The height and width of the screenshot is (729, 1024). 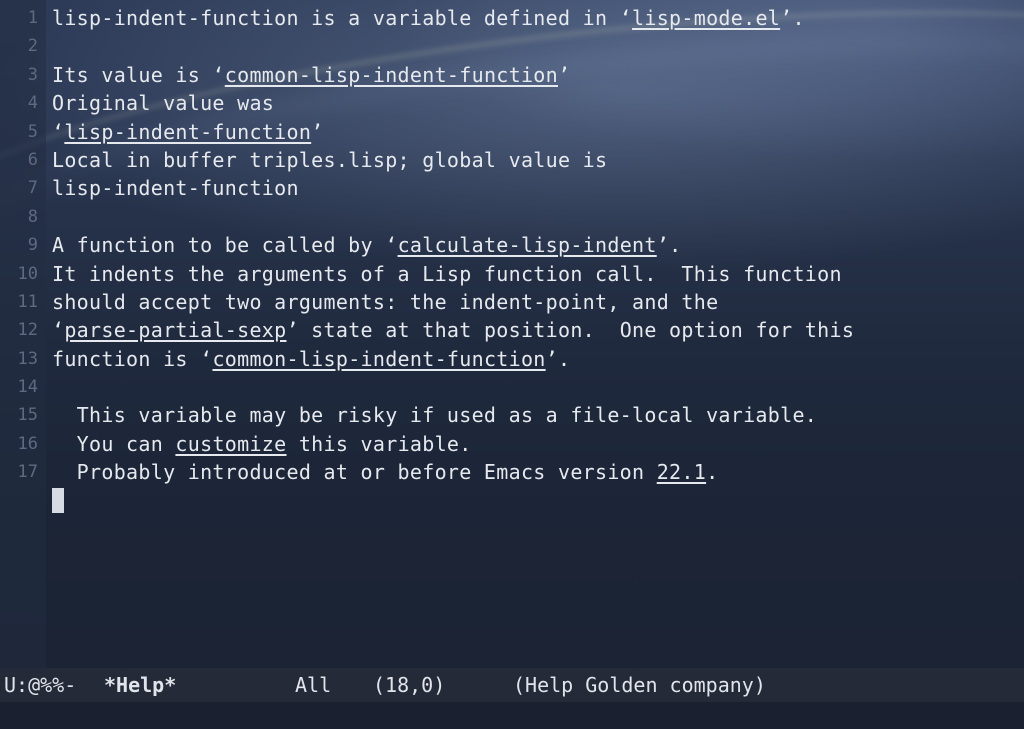 What do you see at coordinates (32, 188) in the screenshot?
I see `line-number: 7` at bounding box center [32, 188].